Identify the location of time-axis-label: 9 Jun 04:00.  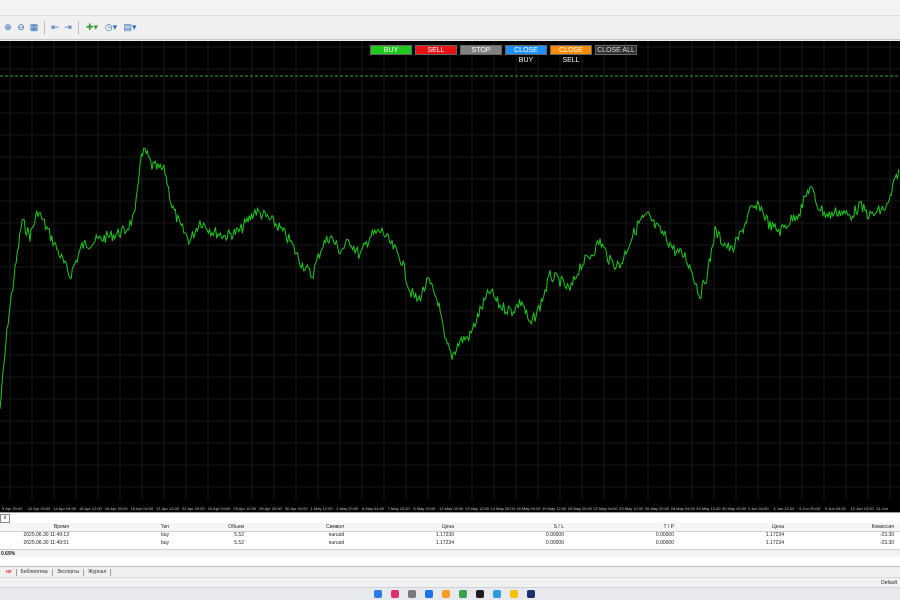
(836, 508).